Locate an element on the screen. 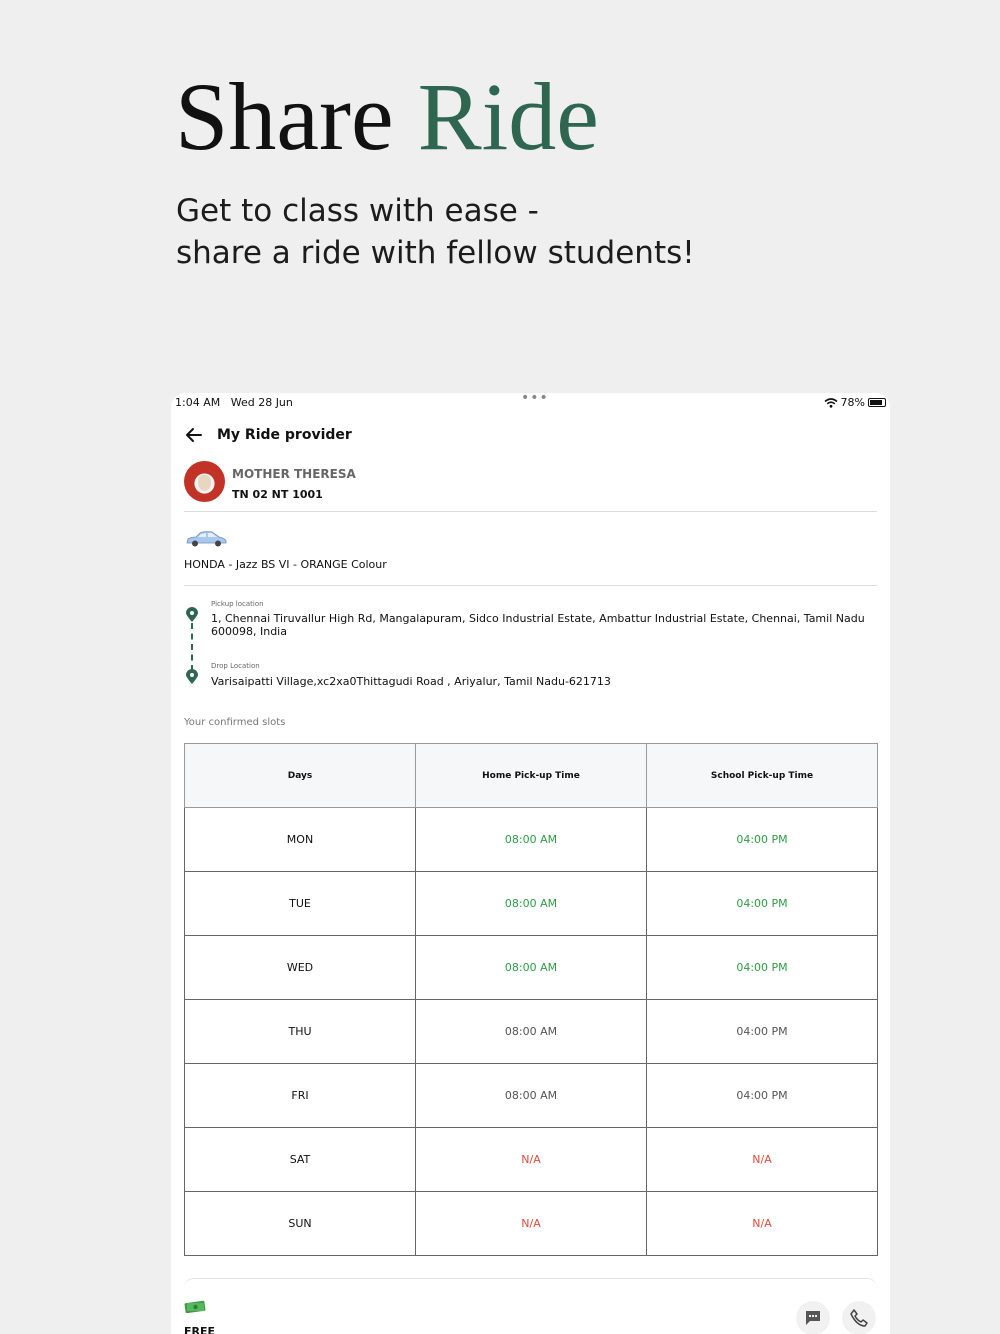 This screenshot has height=1334, width=1000. table-row: TUE 08:00 AM 04:00 PM is located at coordinates (531, 903).